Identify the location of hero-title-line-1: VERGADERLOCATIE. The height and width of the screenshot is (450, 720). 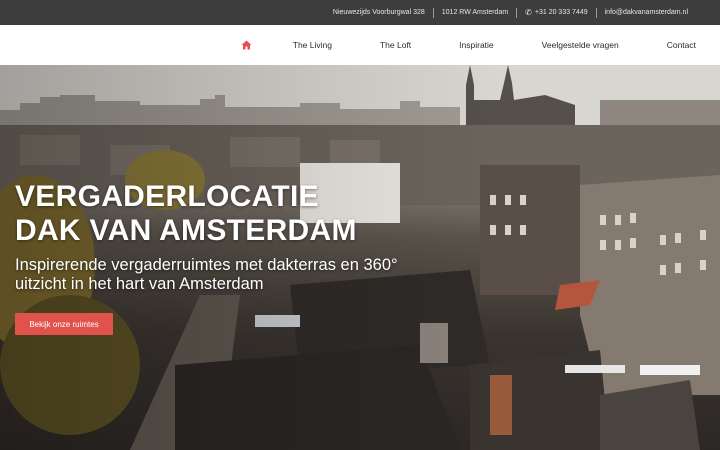
(167, 196).